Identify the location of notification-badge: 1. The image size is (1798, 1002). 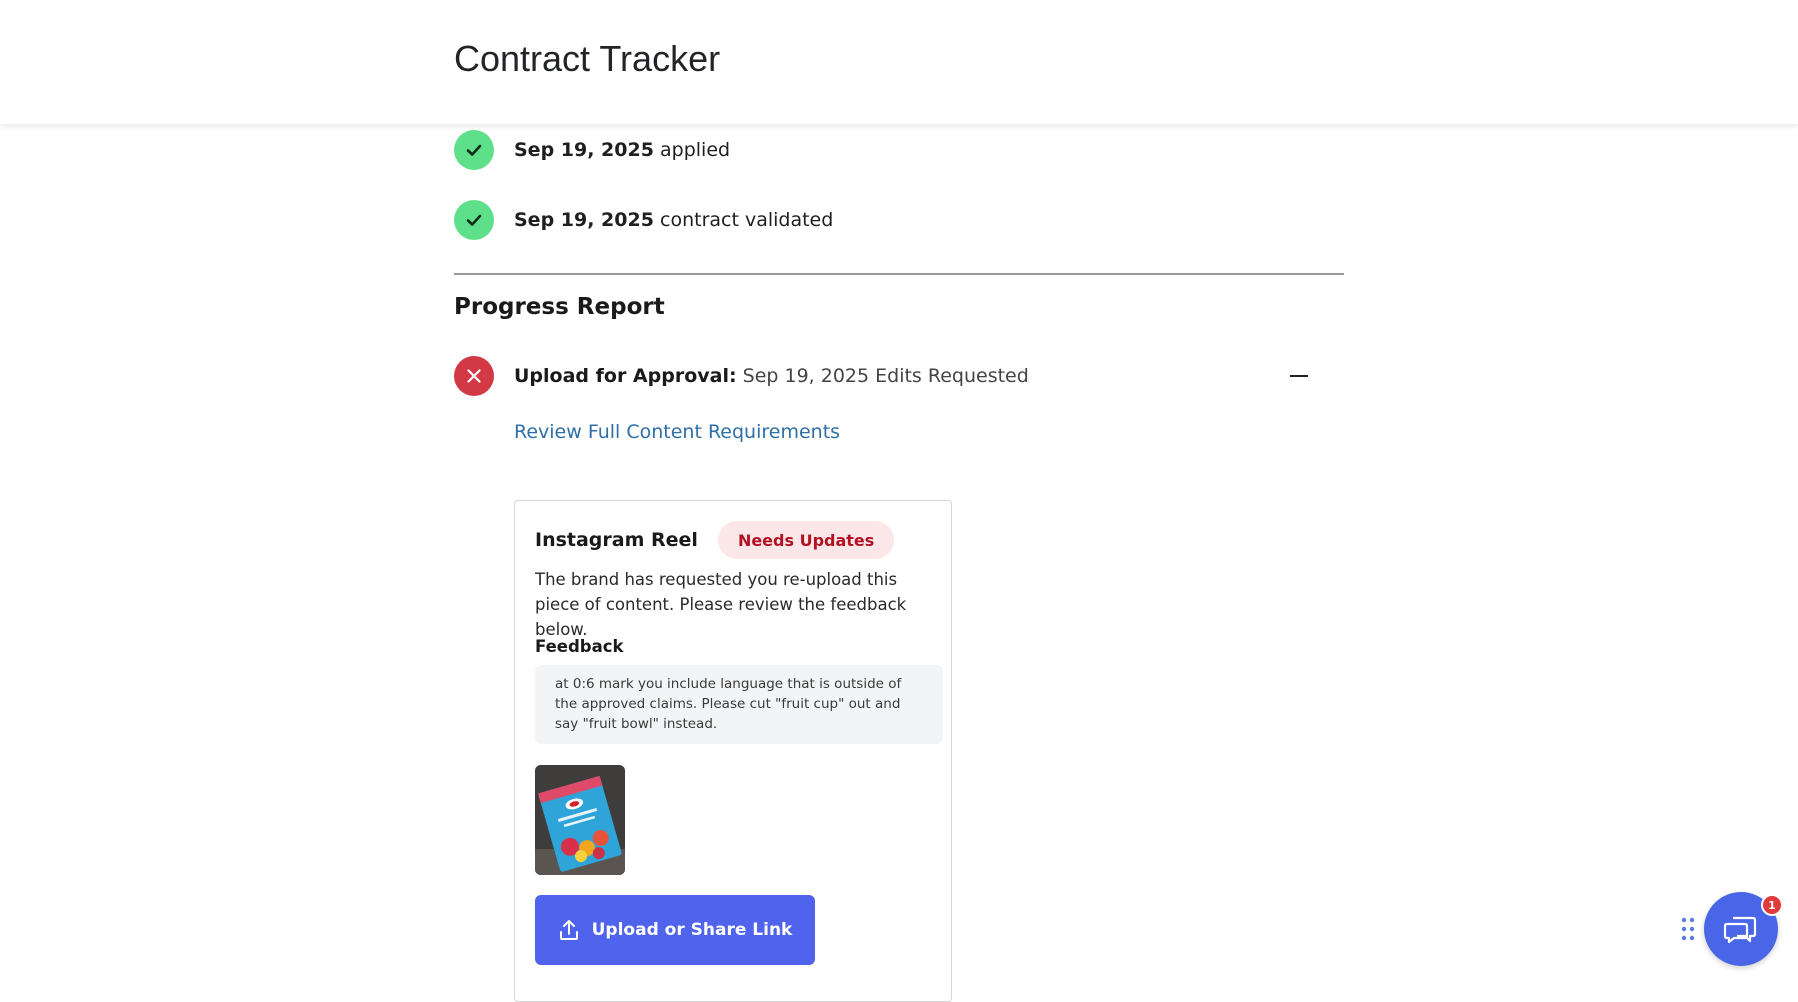
(1772, 905).